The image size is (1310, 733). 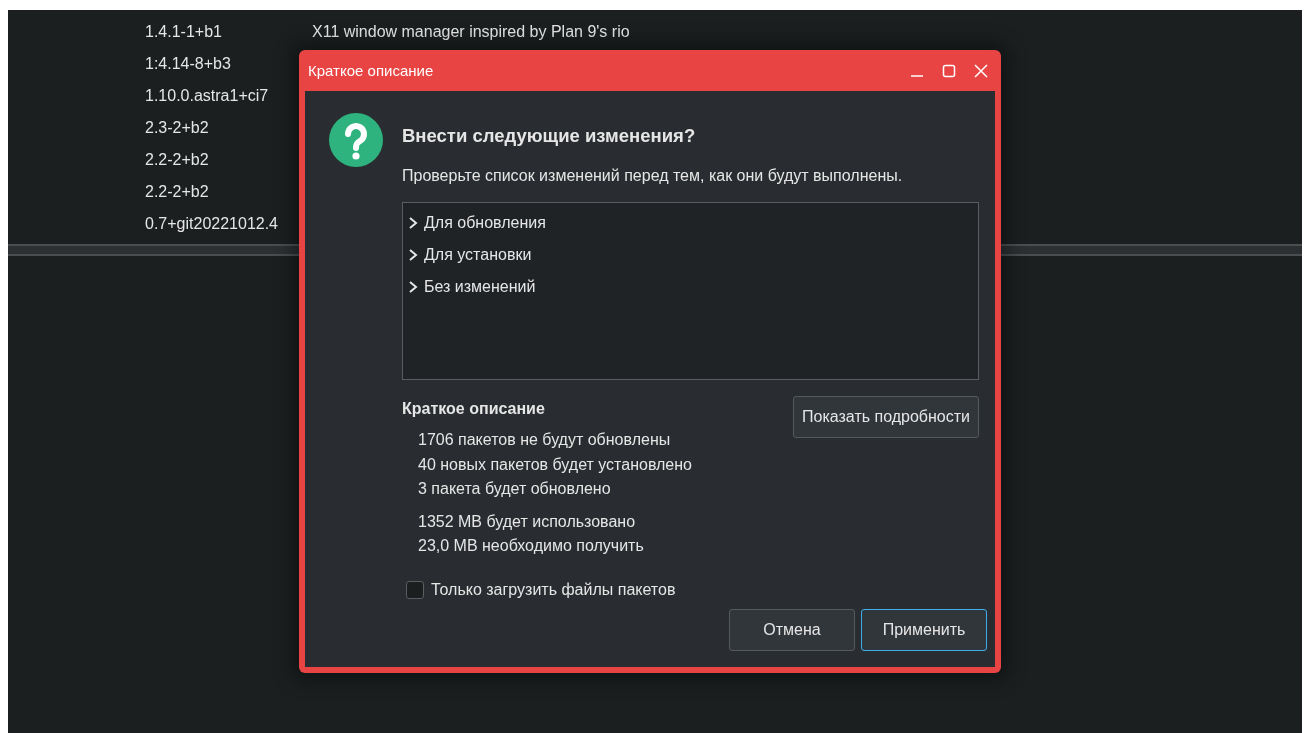 What do you see at coordinates (924, 630) in the screenshot?
I see `dialog-button: Применить` at bounding box center [924, 630].